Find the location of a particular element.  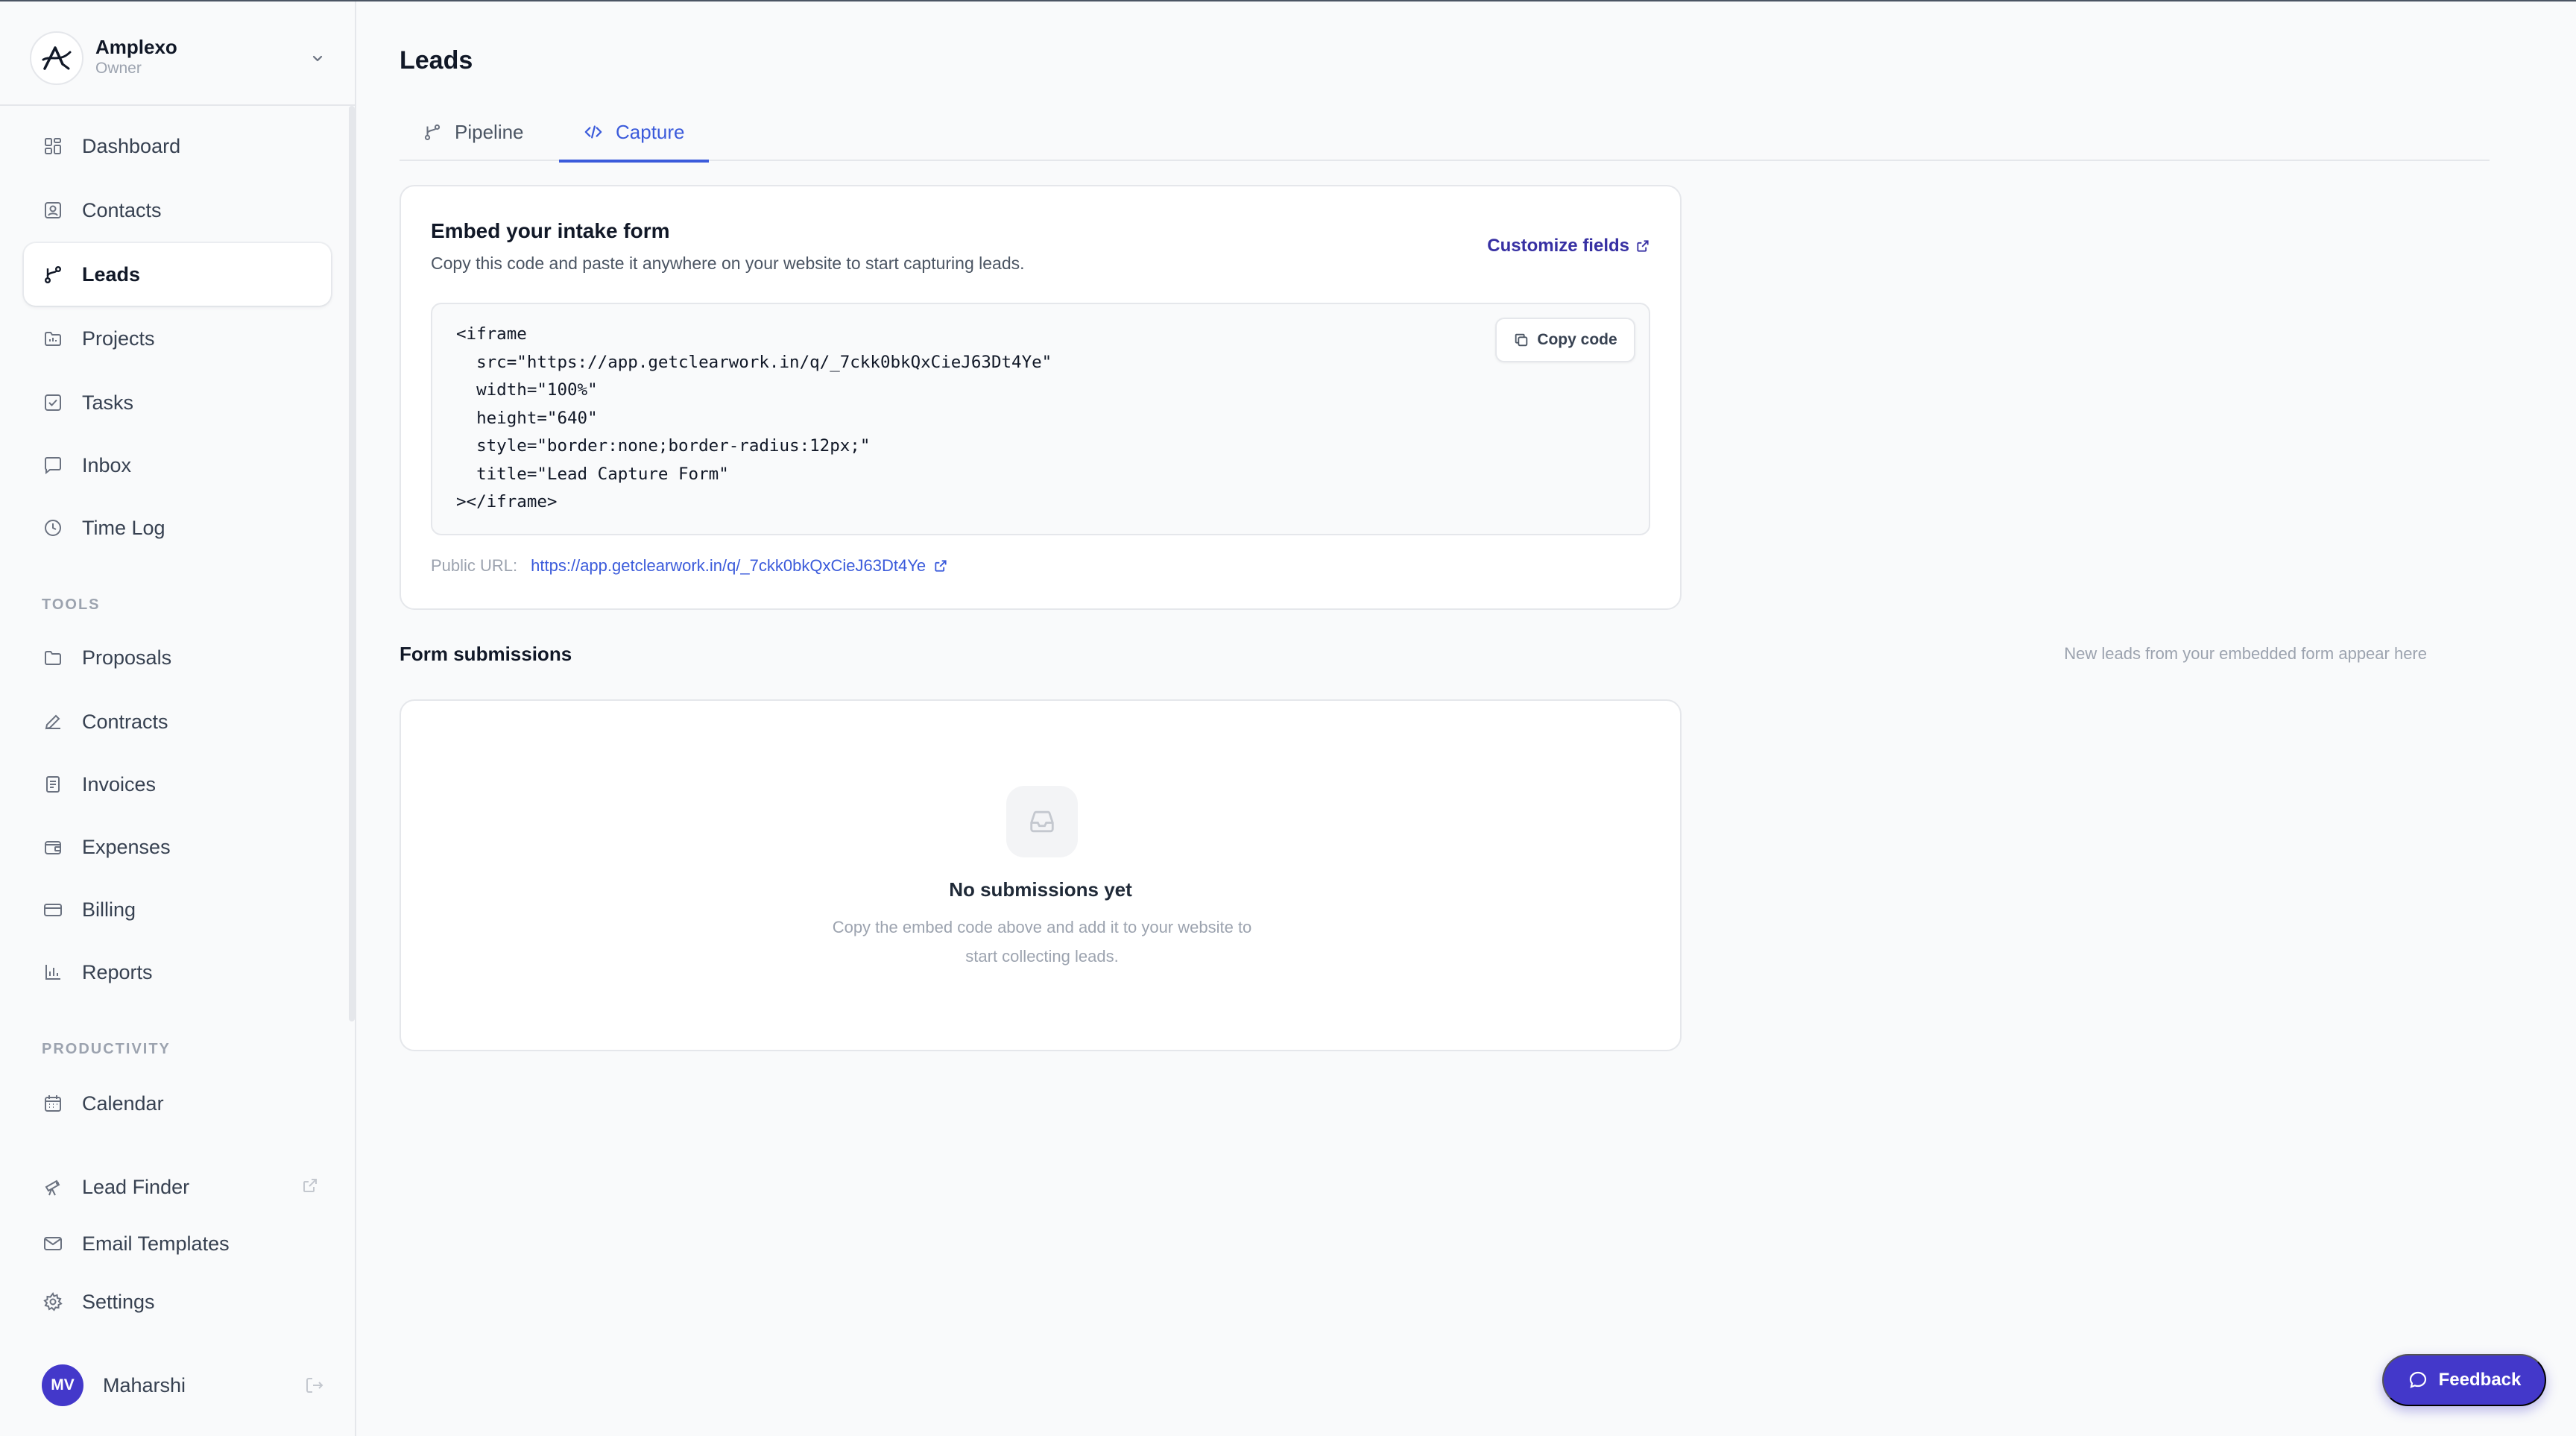

sidebar-item-label: Calendar is located at coordinates (123, 1103).